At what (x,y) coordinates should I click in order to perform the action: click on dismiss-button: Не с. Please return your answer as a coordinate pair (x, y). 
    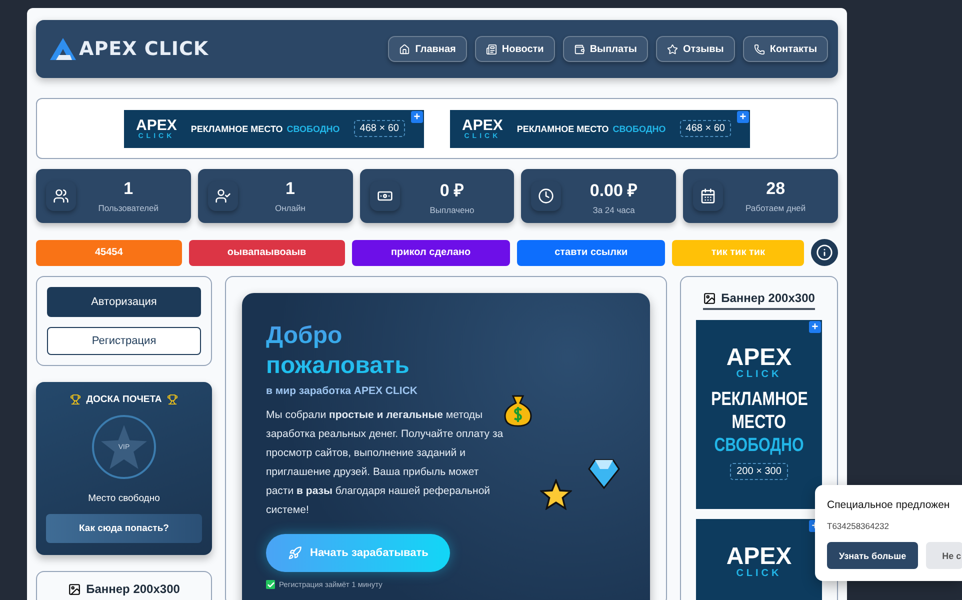
    Looking at the image, I should click on (944, 555).